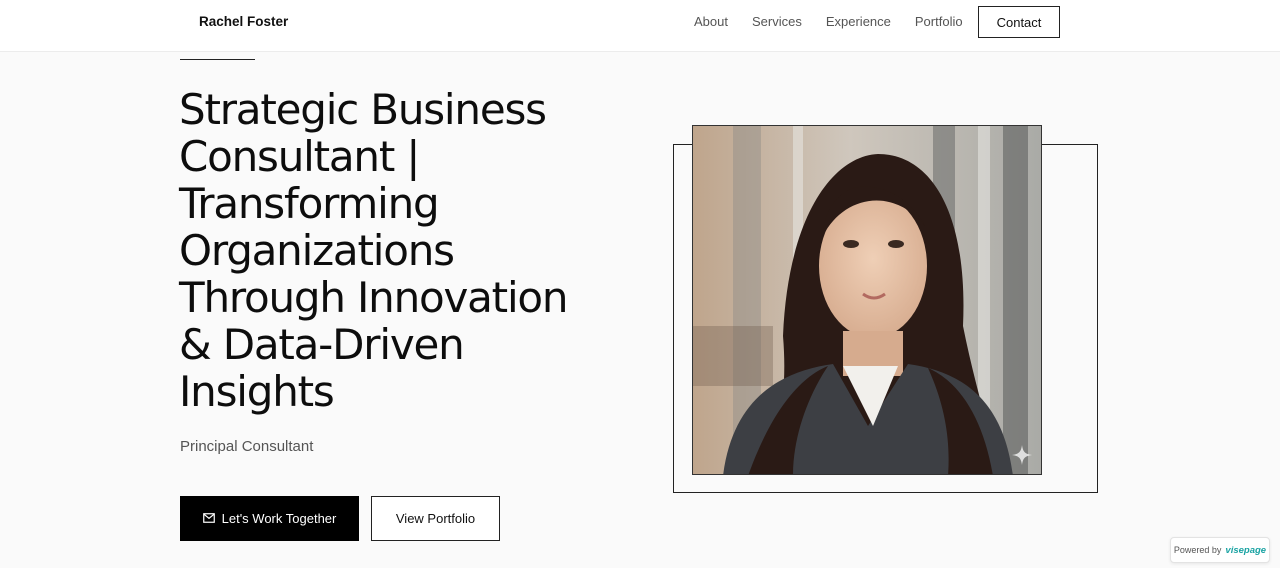 Image resolution: width=1280 pixels, height=568 pixels. What do you see at coordinates (247, 446) in the screenshot?
I see `hero-subtitle: Principal Consultant` at bounding box center [247, 446].